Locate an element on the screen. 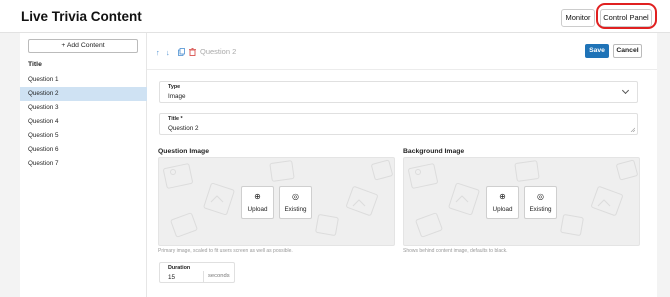 This screenshot has height=297, width=670. type-label: Type is located at coordinates (174, 87).